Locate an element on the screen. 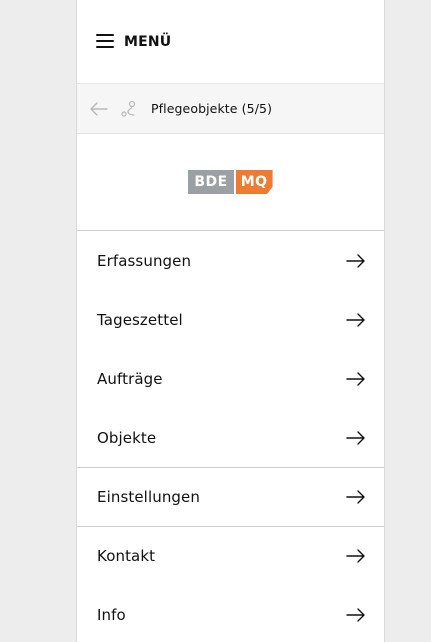  nav-item-label: Erfassungen is located at coordinates (144, 260).